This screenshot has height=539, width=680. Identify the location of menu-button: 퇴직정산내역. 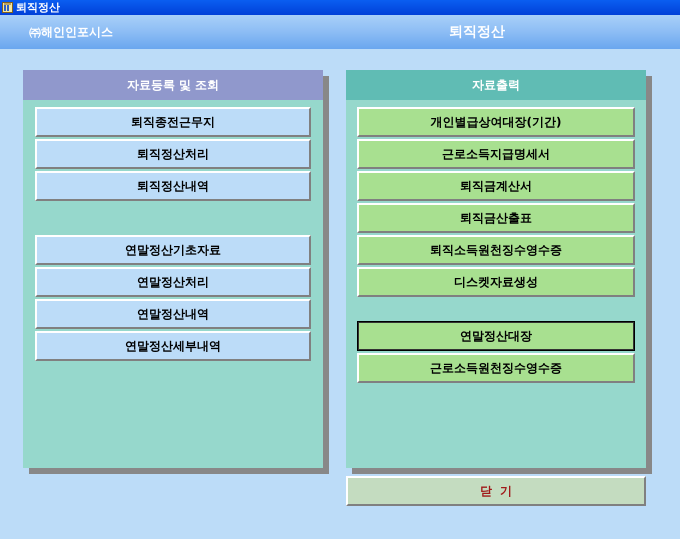
(173, 186).